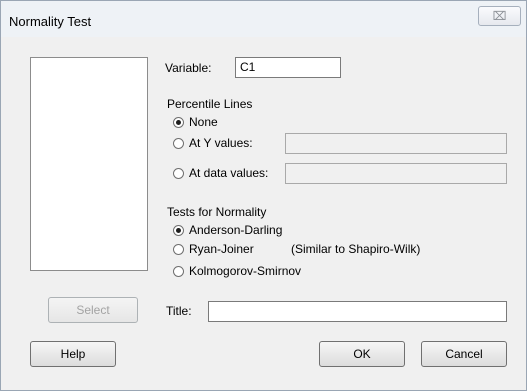 The width and height of the screenshot is (528, 392). What do you see at coordinates (178, 249) in the screenshot?
I see `radio-ryan-joiner` at bounding box center [178, 249].